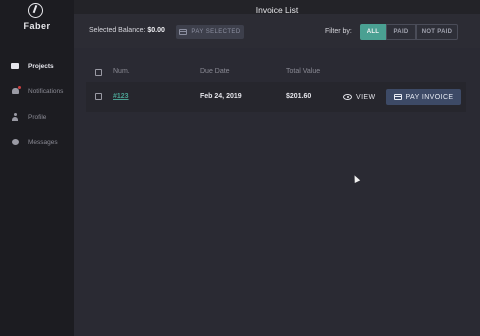  What do you see at coordinates (437, 32) in the screenshot?
I see `filter-not-paid-button: NOT PAID` at bounding box center [437, 32].